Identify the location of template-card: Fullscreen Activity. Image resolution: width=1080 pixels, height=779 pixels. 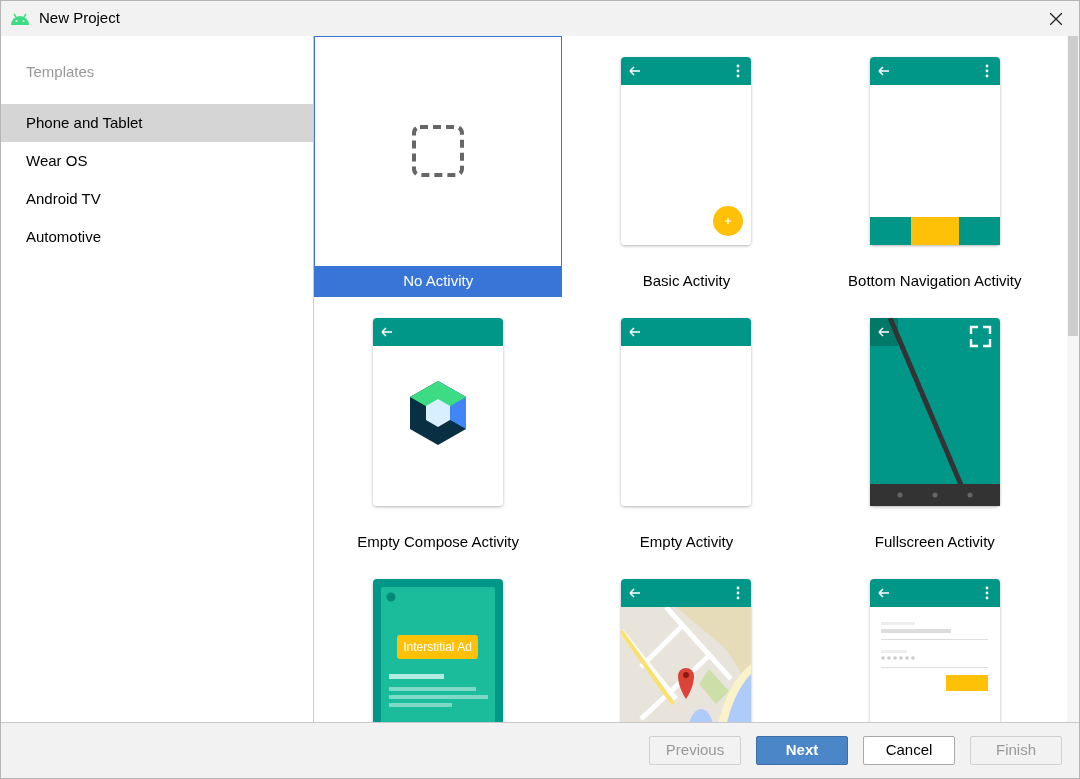
(934, 427).